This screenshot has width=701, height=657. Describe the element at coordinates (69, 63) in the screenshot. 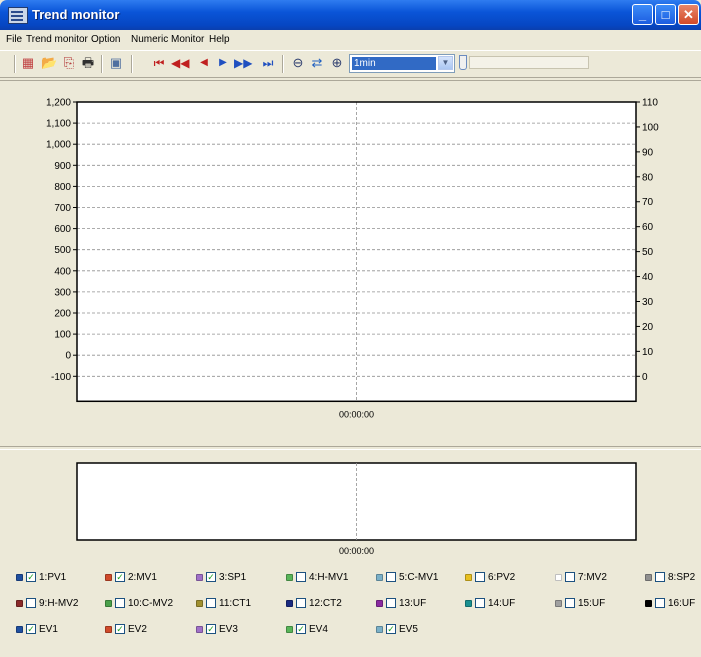

I see `copy-icon: ⎘` at that location.